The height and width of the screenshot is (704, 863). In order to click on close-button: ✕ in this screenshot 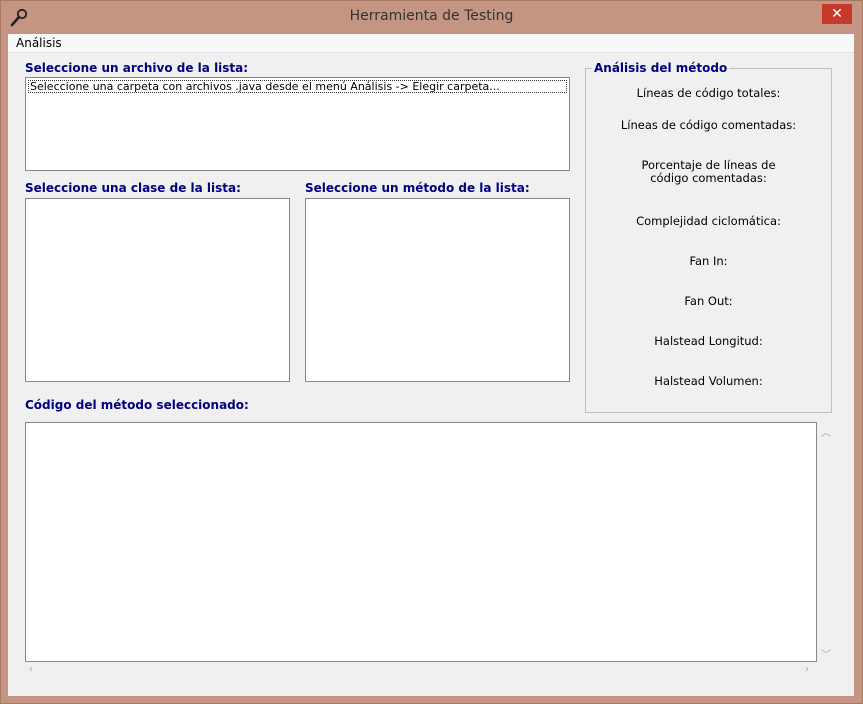, I will do `click(837, 14)`.